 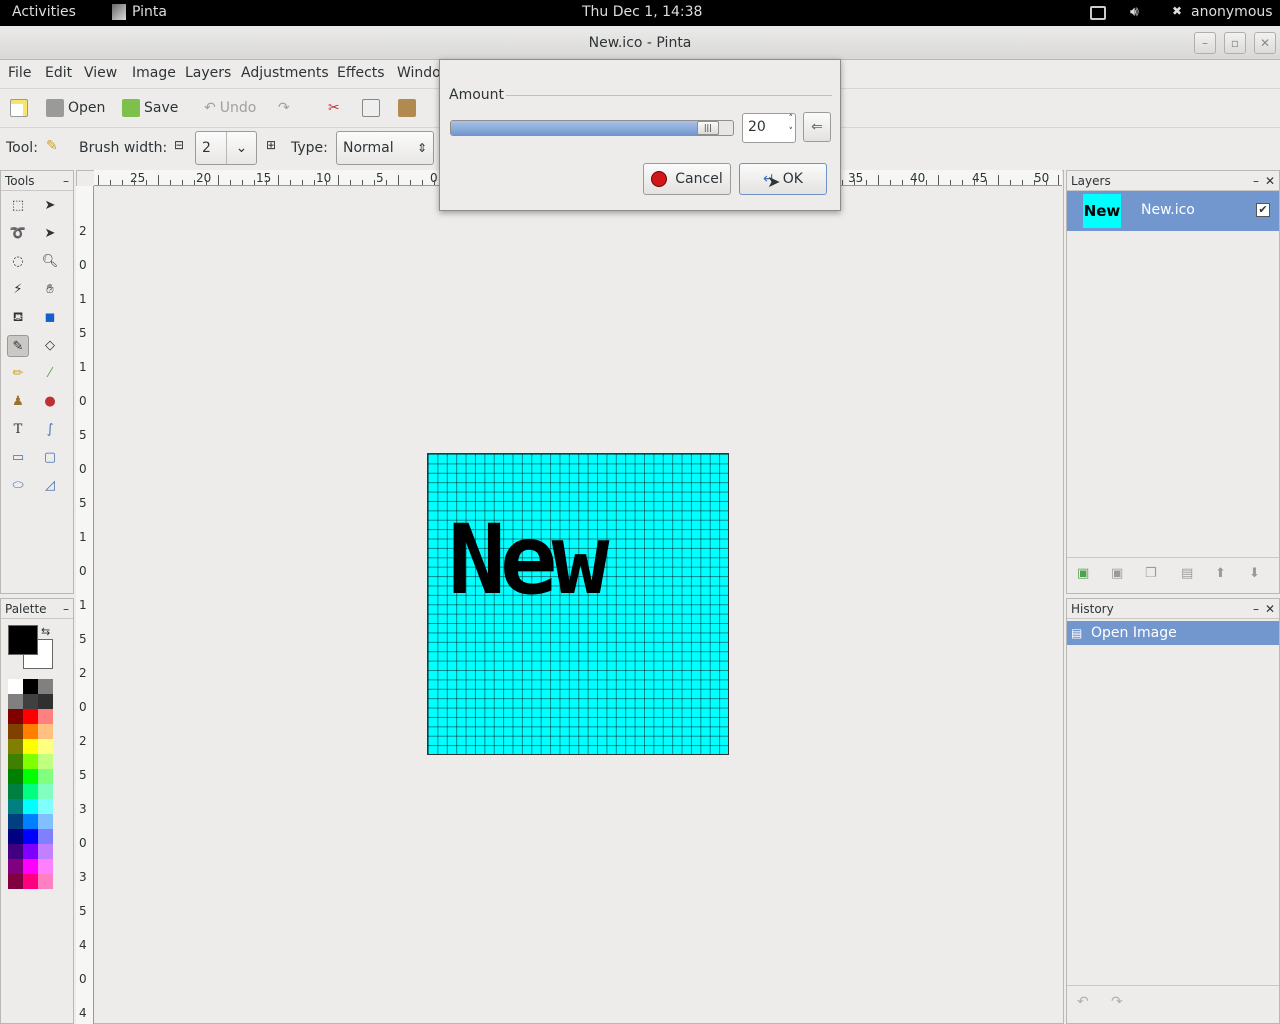 What do you see at coordinates (1232, 12) in the screenshot?
I see `user-menu: anonymous` at bounding box center [1232, 12].